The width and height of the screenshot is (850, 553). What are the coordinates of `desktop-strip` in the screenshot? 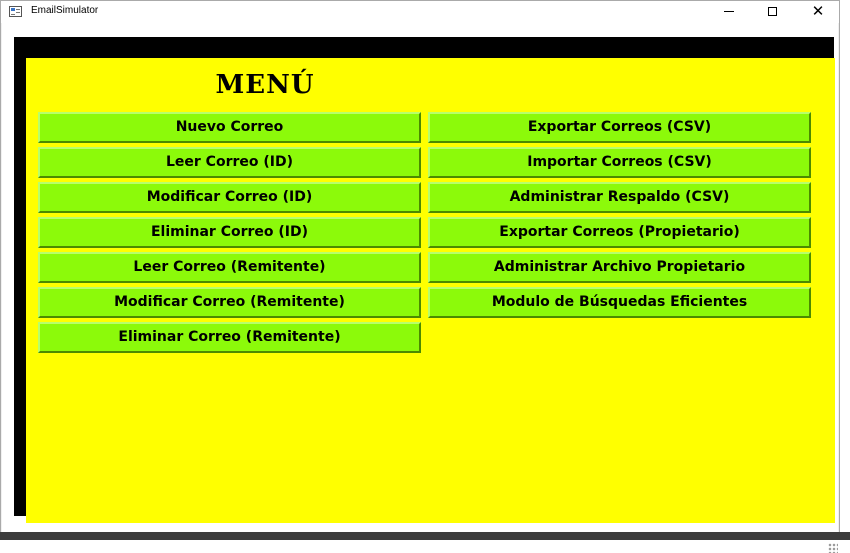 It's located at (425, 536).